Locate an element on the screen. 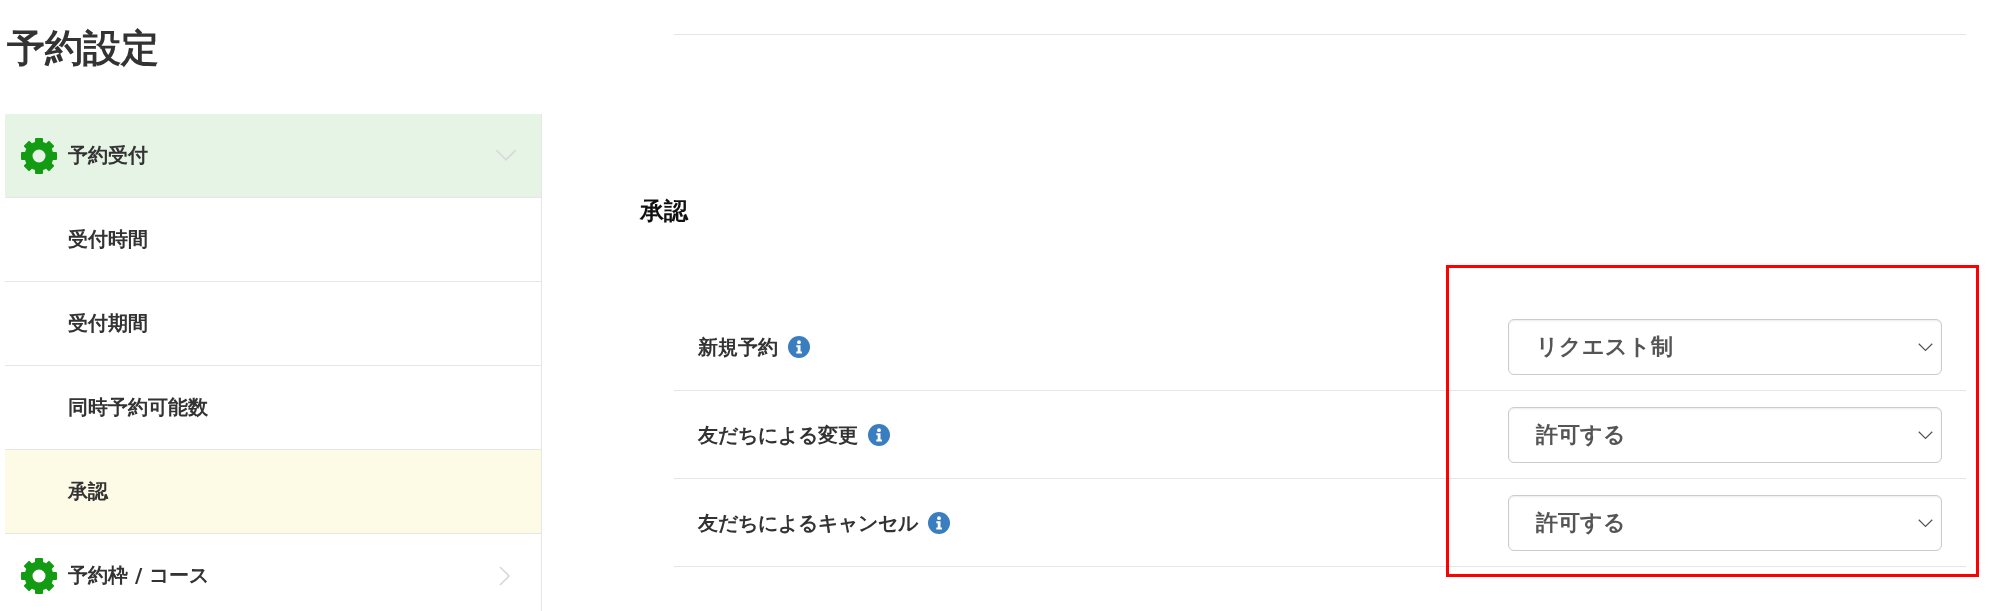 Image resolution: width=1999 pixels, height=611 pixels. section-heading: 承認 is located at coordinates (664, 211).